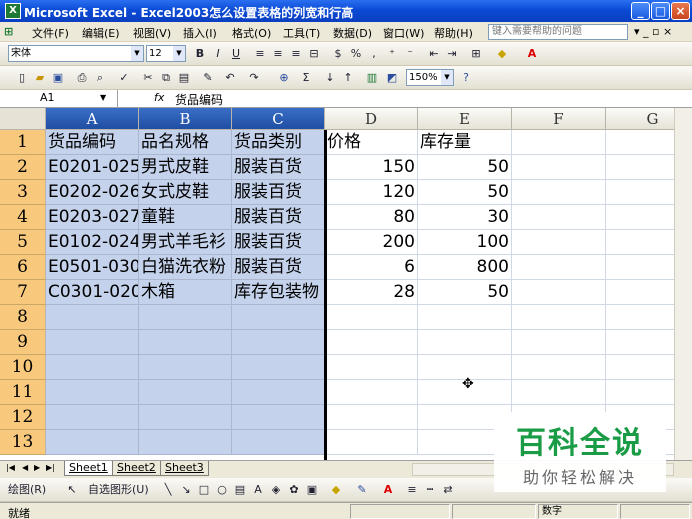  Describe the element at coordinates (284, 78) in the screenshot. I see `hyperlink-icon: ⊕` at that location.